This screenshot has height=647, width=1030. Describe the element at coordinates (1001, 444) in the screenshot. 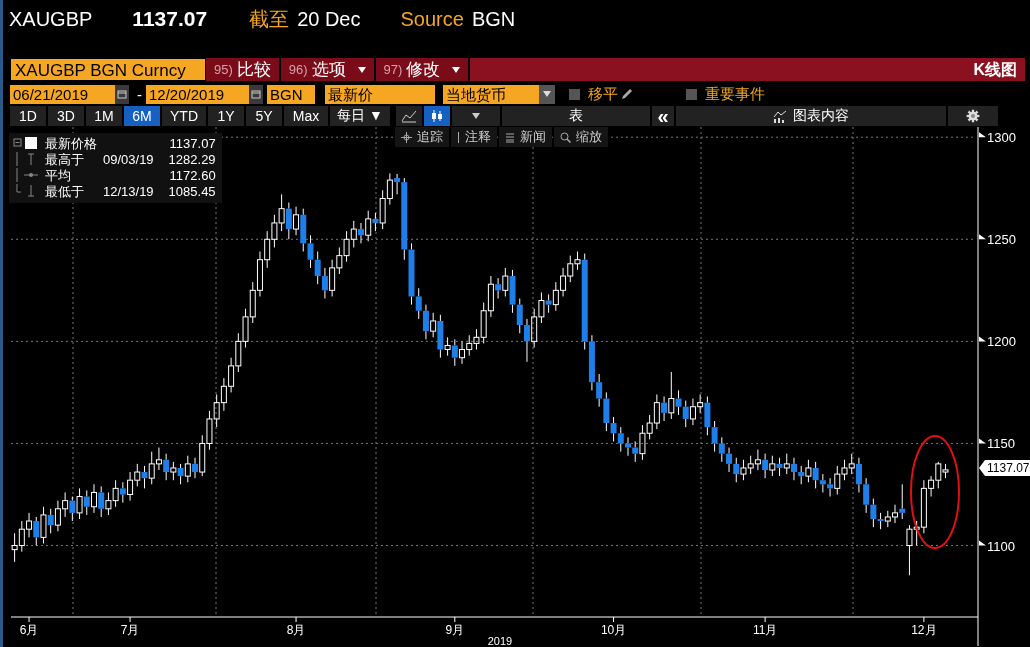

I see `y-axis-label: 1150` at that location.